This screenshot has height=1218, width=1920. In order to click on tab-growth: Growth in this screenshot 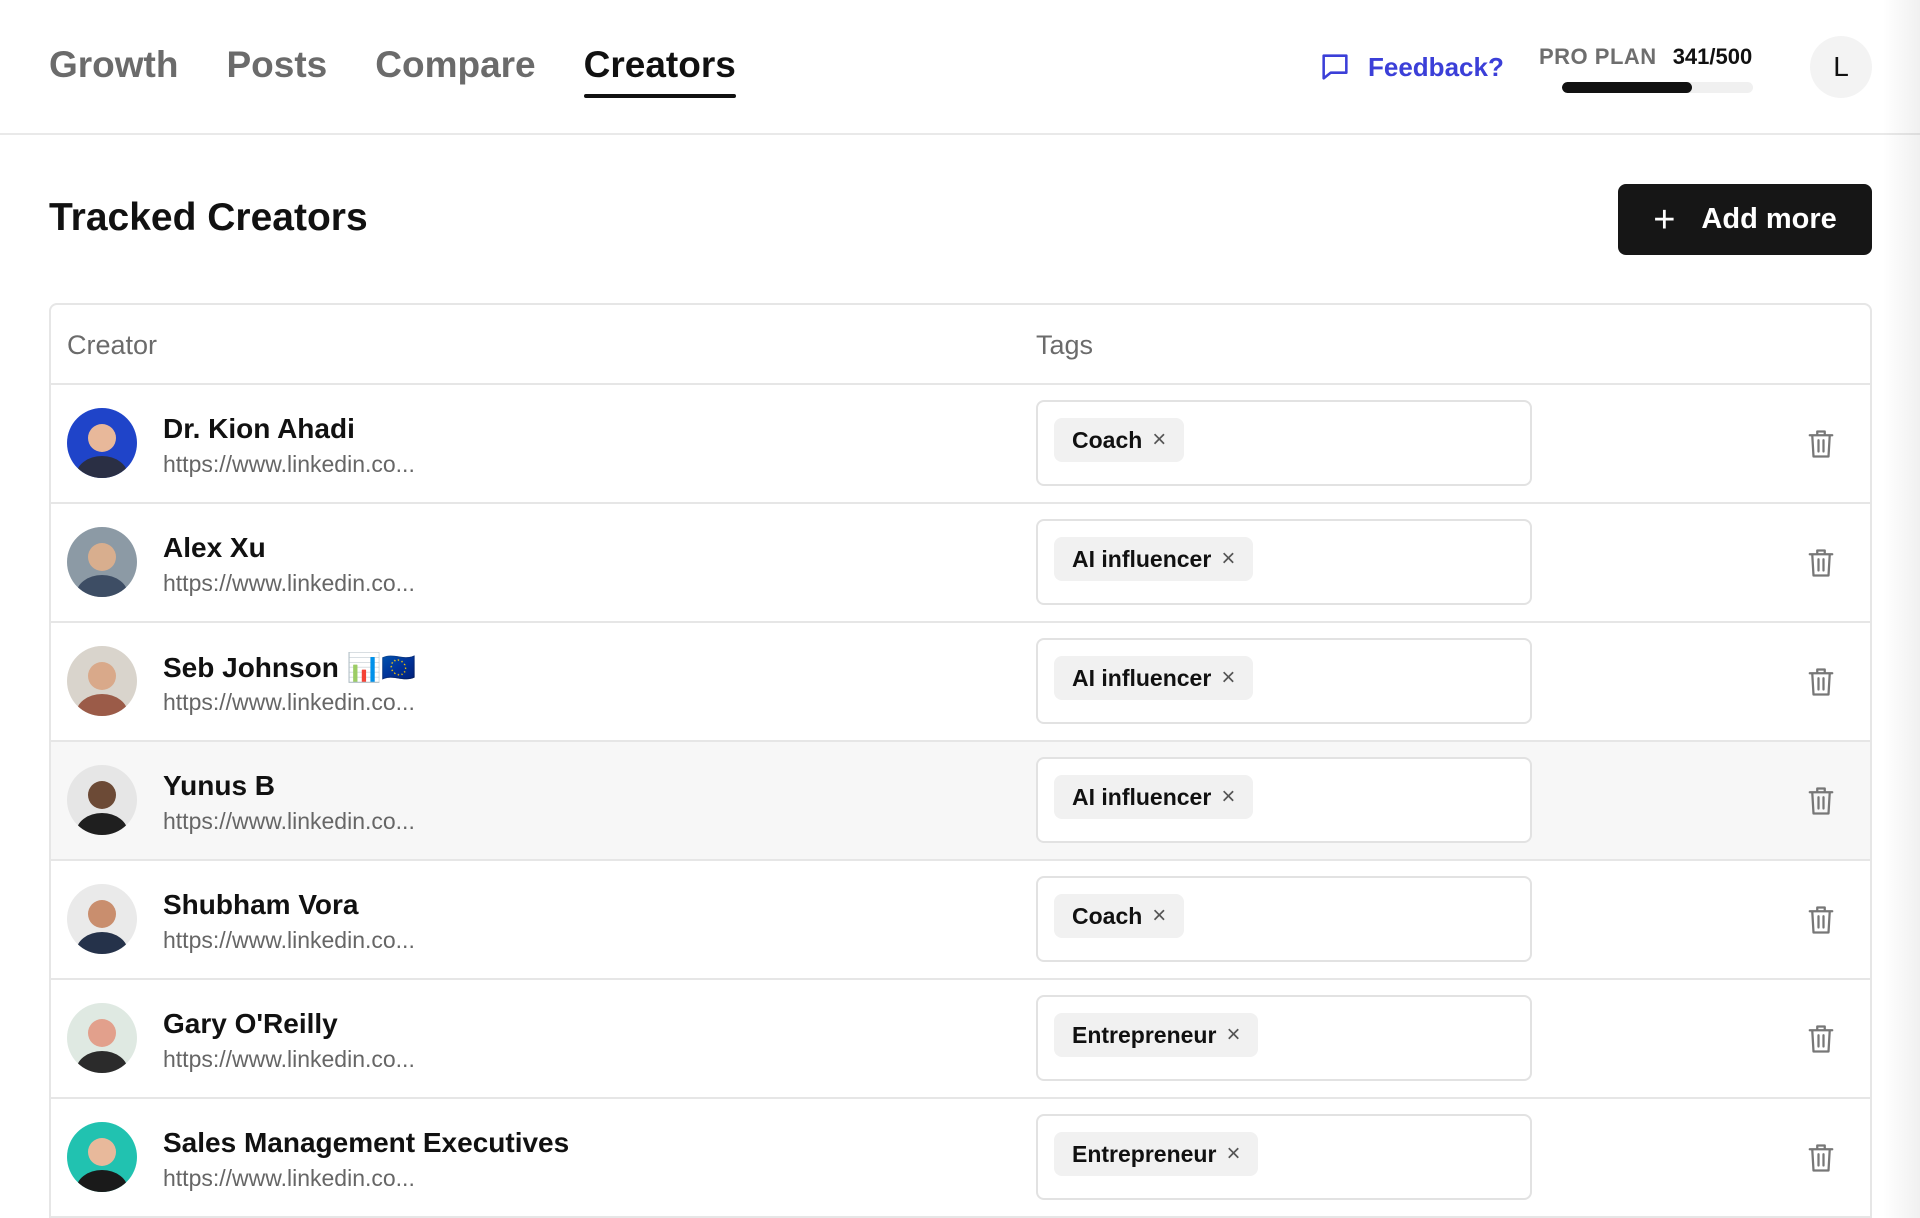, I will do `click(113, 71)`.